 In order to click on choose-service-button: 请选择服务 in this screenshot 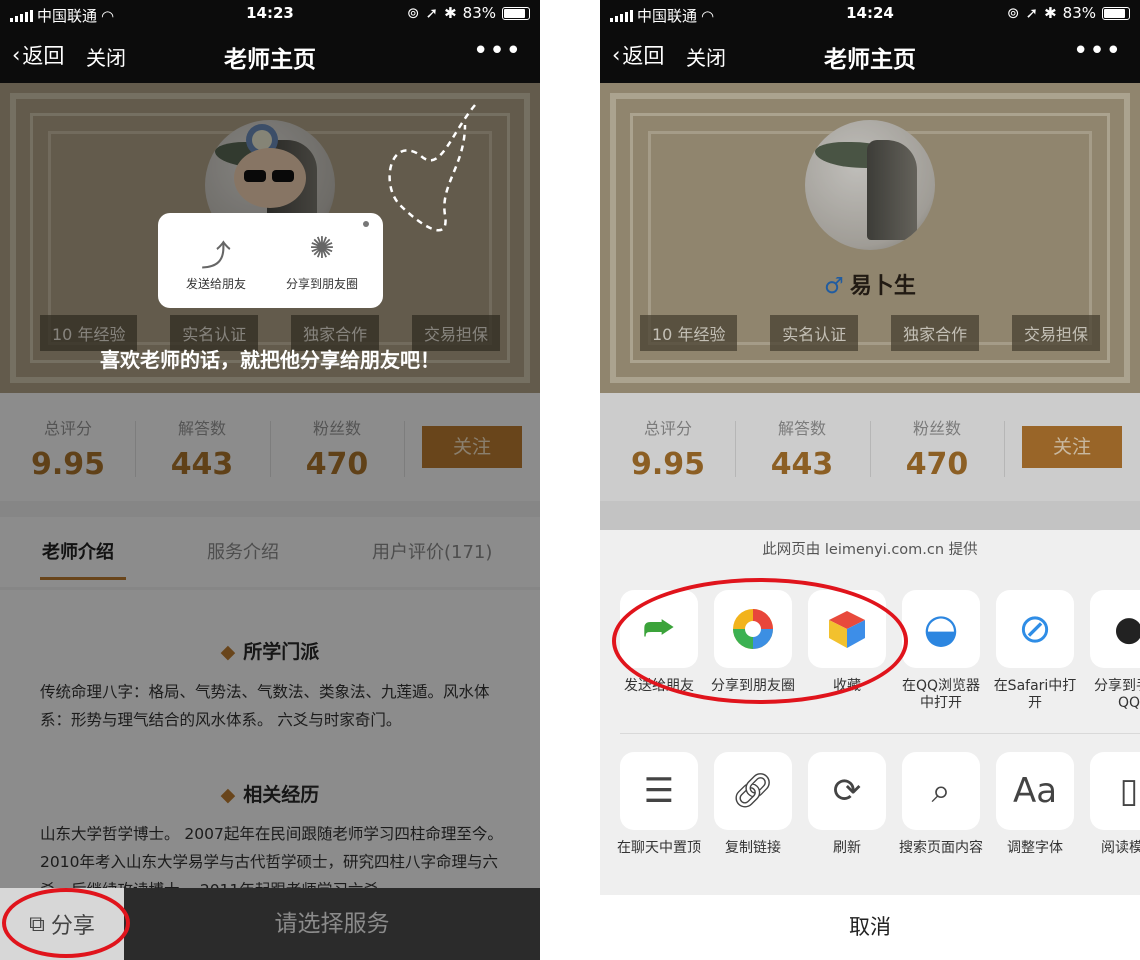, I will do `click(332, 924)`.